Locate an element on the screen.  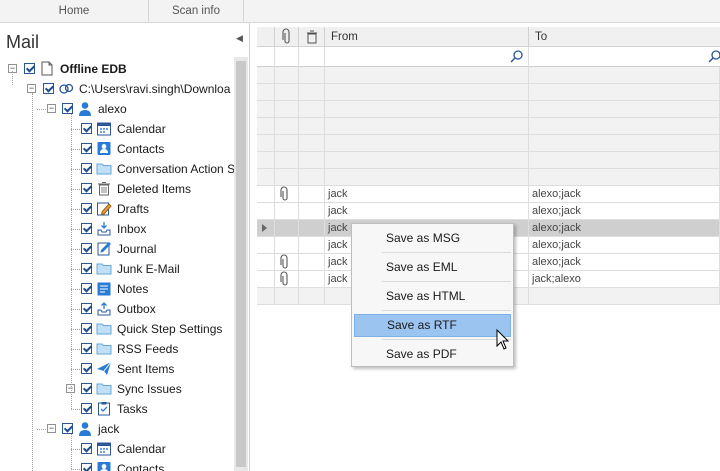
to-filter-input is located at coordinates (624, 57).